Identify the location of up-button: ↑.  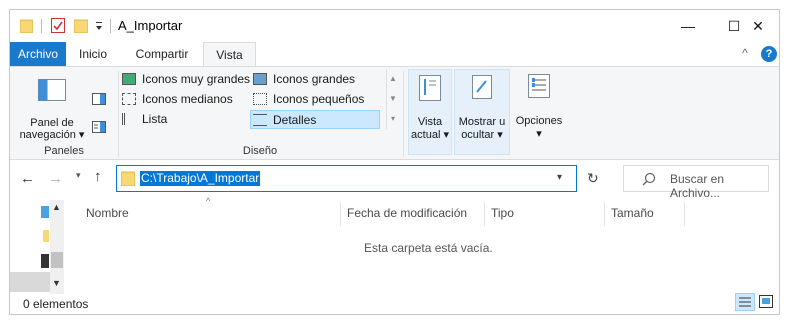
(102, 177).